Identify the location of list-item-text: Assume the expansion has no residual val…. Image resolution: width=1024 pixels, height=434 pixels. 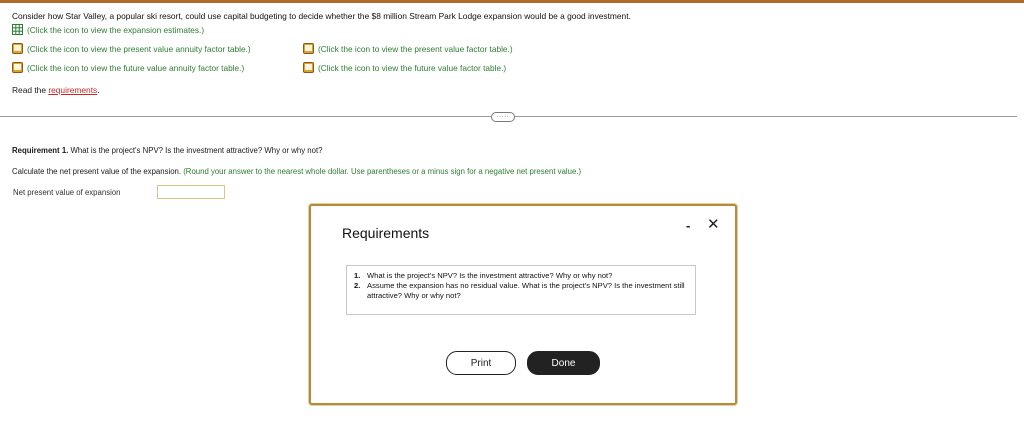
(526, 290).